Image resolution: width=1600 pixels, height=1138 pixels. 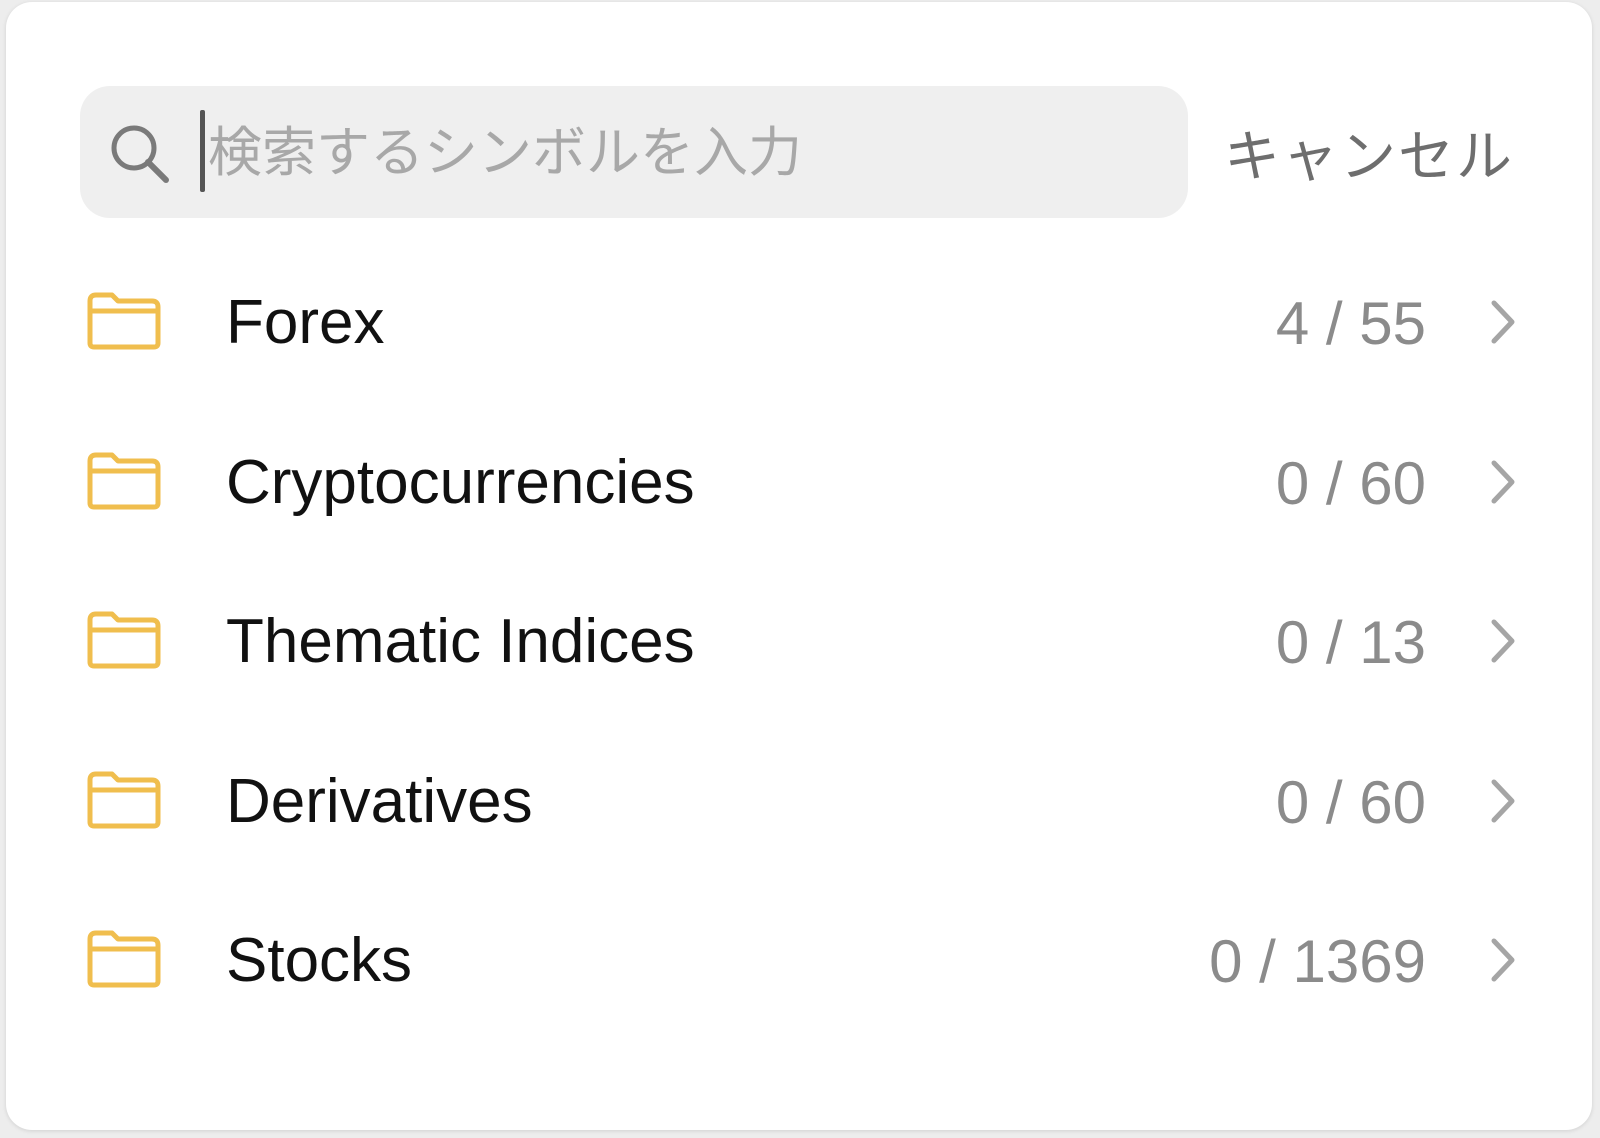 What do you see at coordinates (1350, 642) in the screenshot?
I see `list-item-count: 0 / 13` at bounding box center [1350, 642].